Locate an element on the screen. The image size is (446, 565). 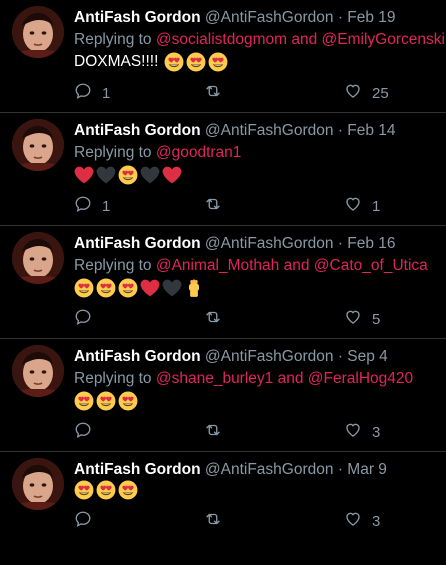
reply-count: 1 is located at coordinates (106, 206).